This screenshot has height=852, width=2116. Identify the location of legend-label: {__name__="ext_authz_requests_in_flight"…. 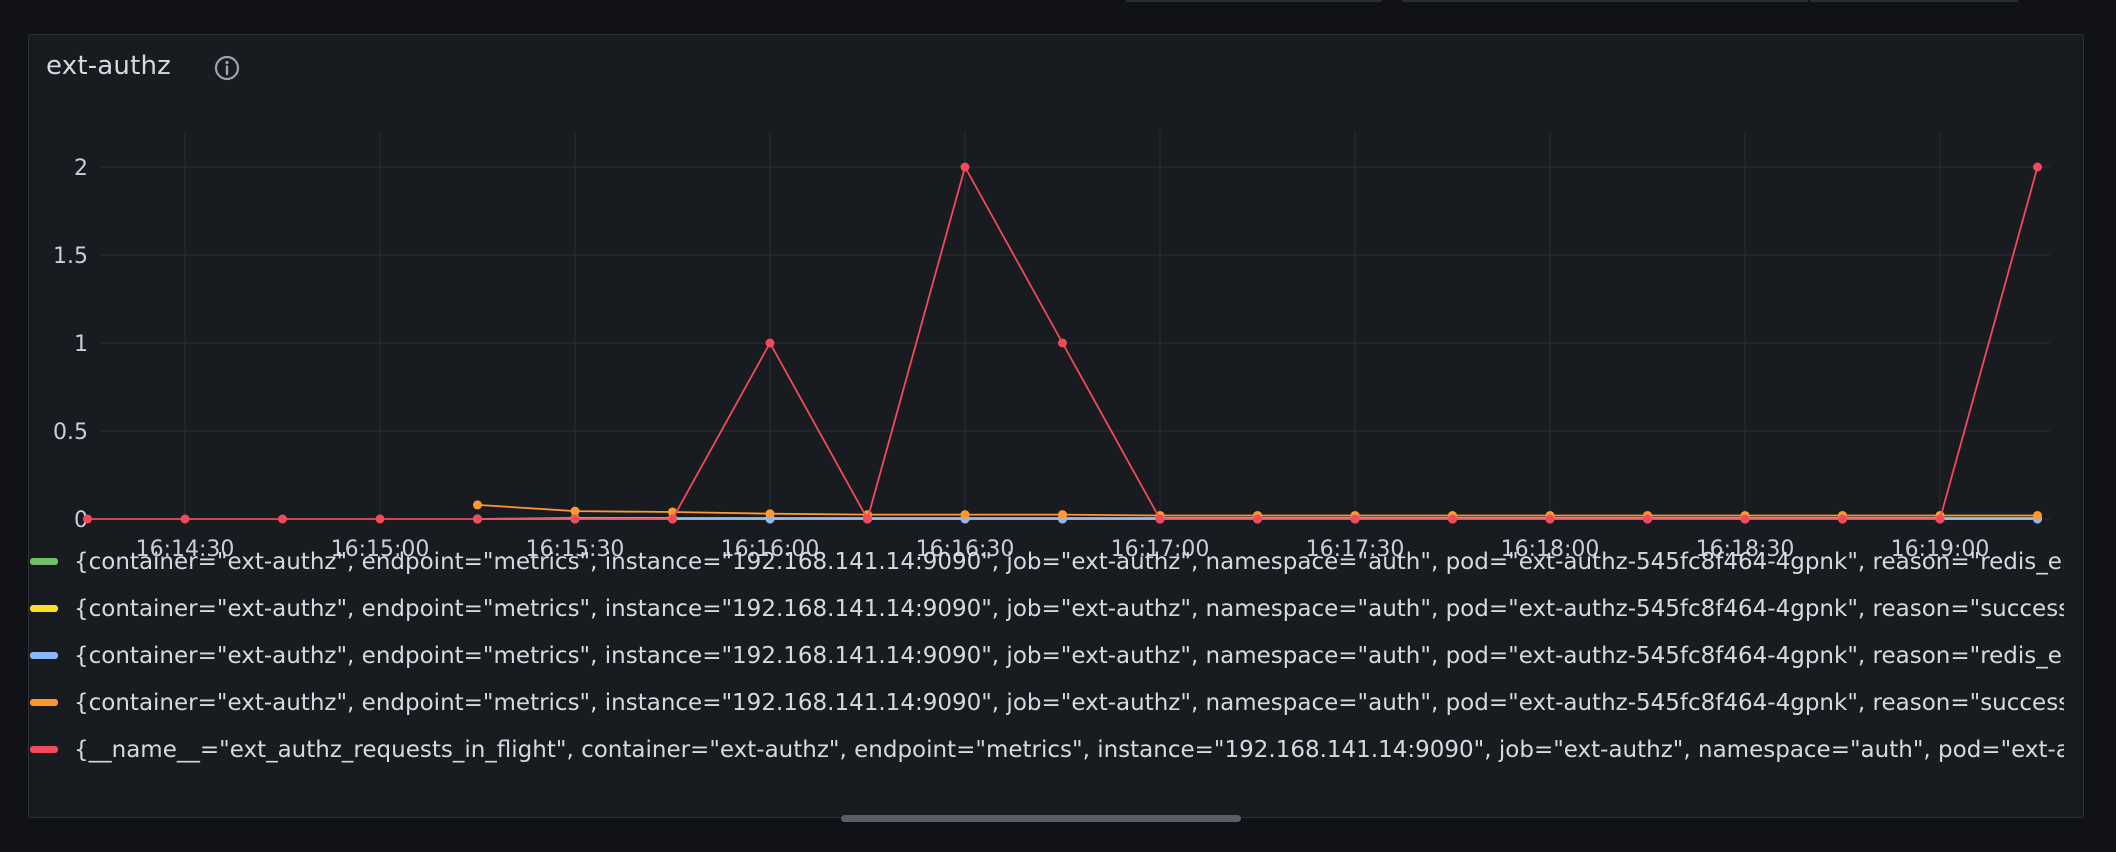
(1069, 749).